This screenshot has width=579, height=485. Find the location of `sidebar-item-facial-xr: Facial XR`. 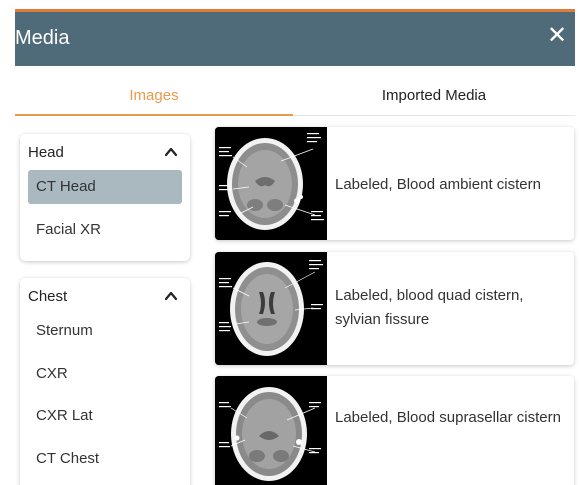

sidebar-item-facial-xr: Facial XR is located at coordinates (105, 230).